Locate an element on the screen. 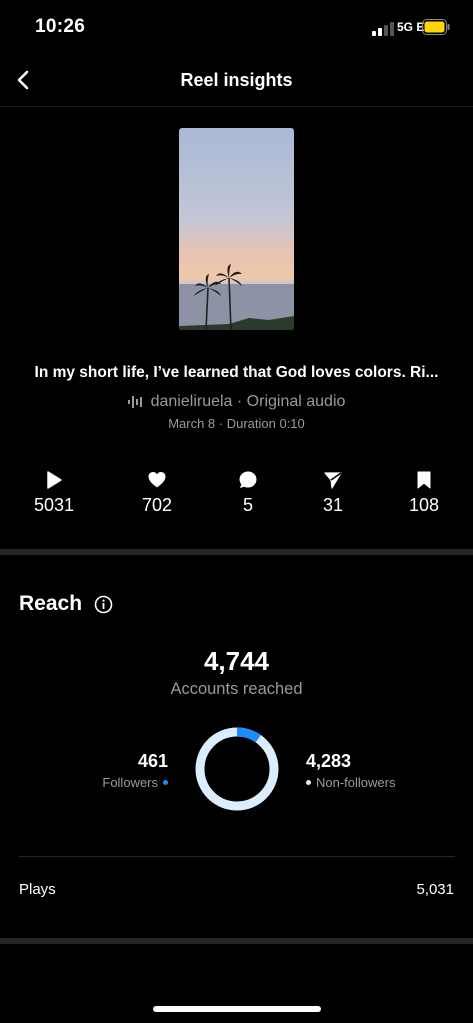 This screenshot has width=473, height=1023. accounts-reached-value: 4,744 is located at coordinates (236, 661).